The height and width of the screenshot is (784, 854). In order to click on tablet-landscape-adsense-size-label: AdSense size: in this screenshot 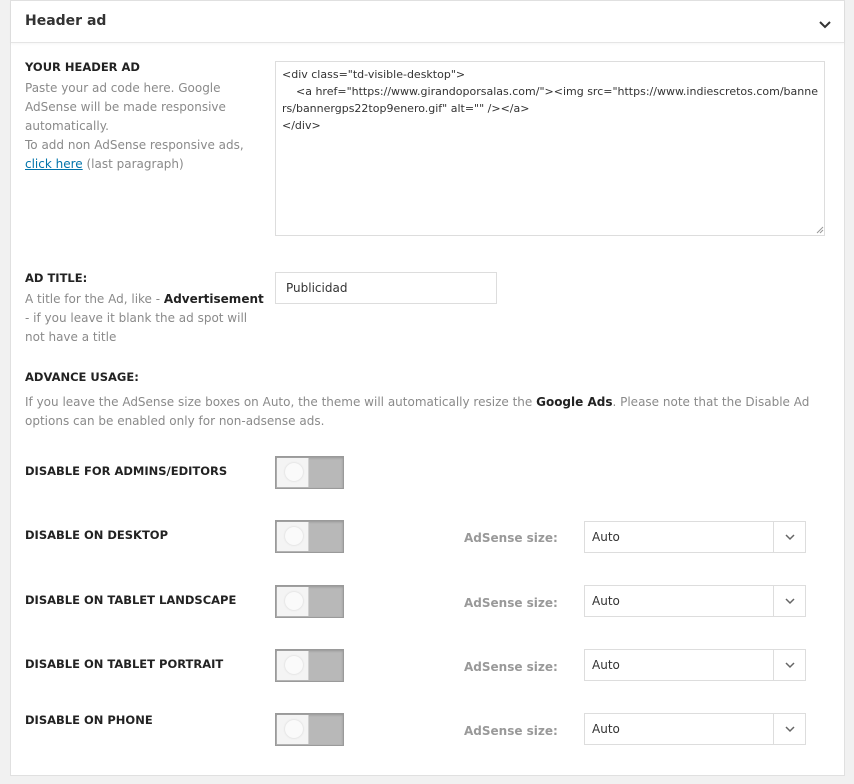, I will do `click(511, 603)`.